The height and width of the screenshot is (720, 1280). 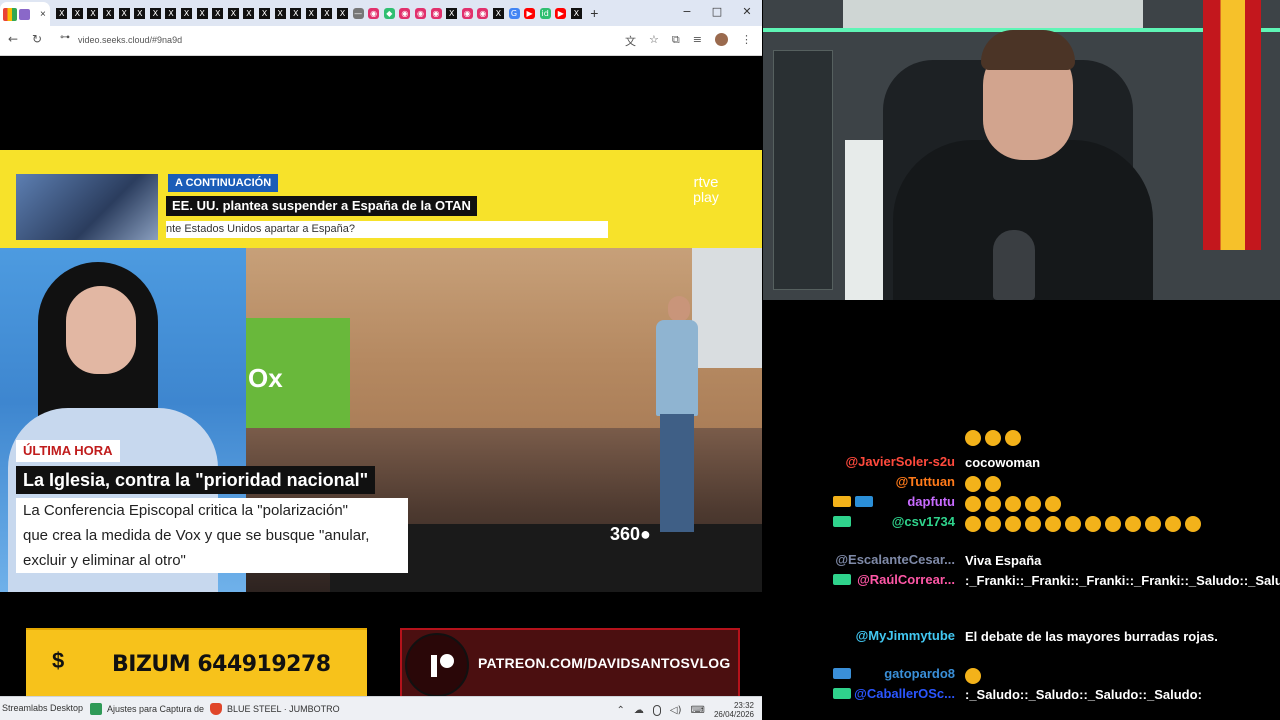 What do you see at coordinates (514, 13) in the screenshot?
I see `pinned-tab-icon: G` at bounding box center [514, 13].